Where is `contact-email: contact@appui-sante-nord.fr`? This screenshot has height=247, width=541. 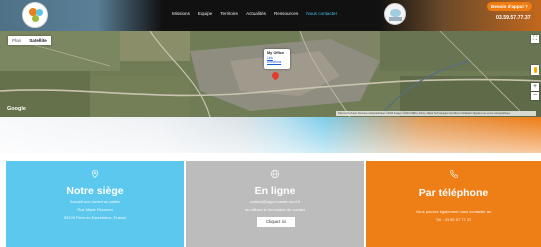 contact-email: contact@appui-sante-nord.fr is located at coordinates (275, 201).